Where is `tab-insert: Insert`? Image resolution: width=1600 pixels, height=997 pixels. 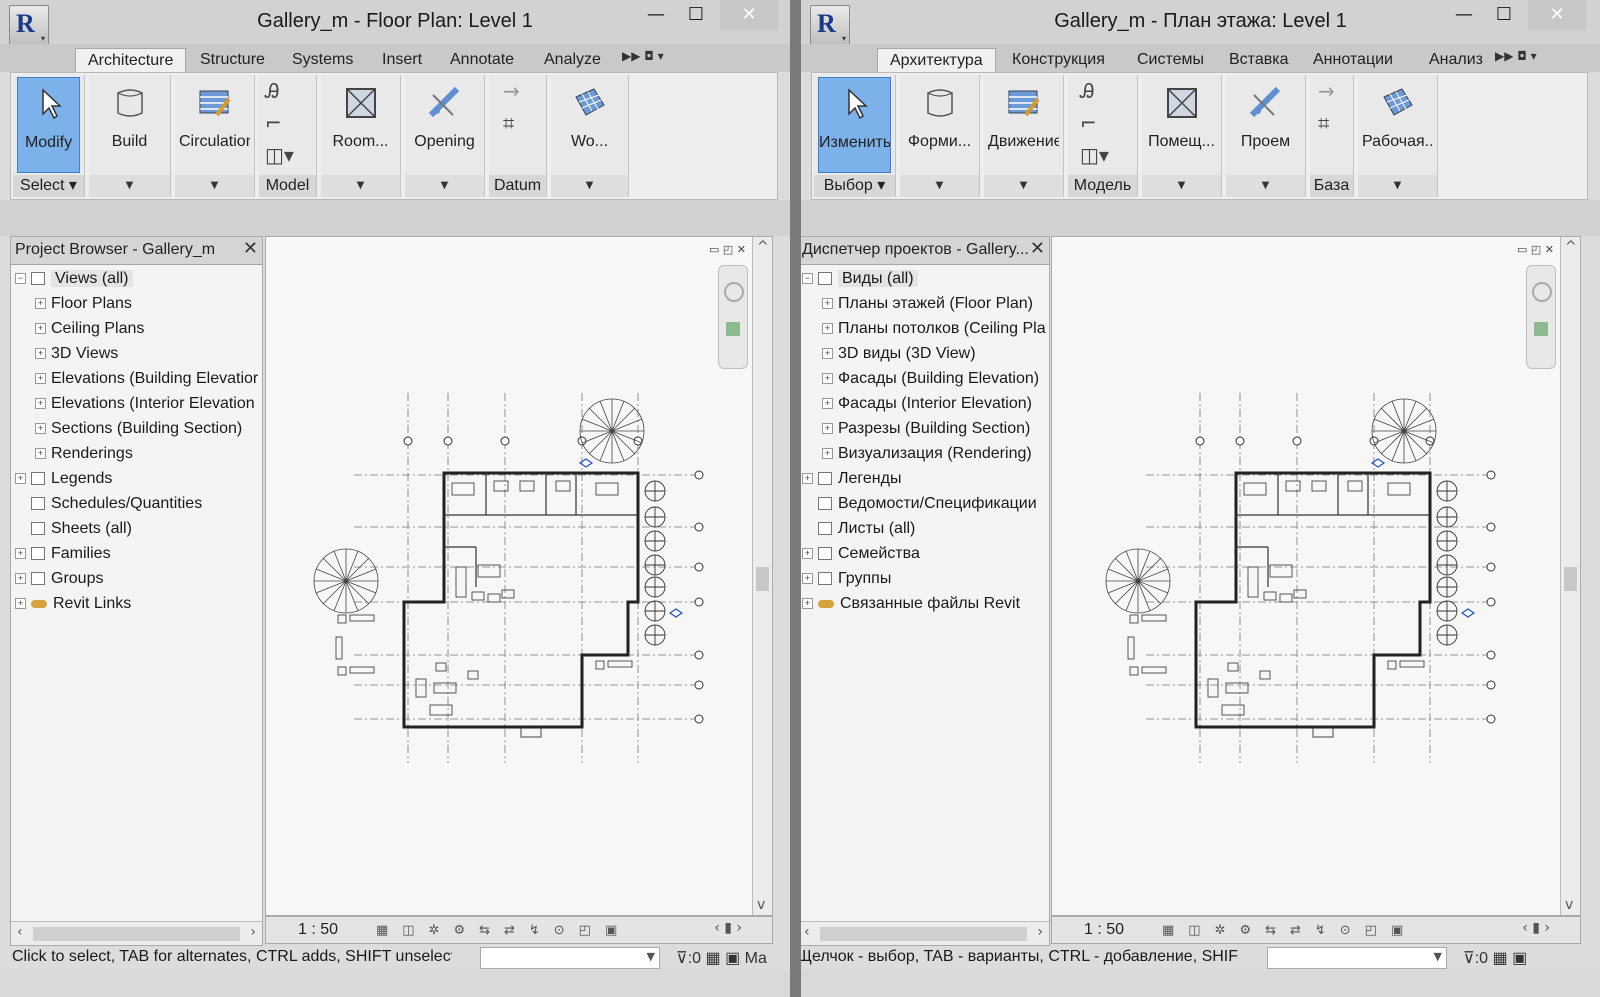 tab-insert: Insert is located at coordinates (402, 60).